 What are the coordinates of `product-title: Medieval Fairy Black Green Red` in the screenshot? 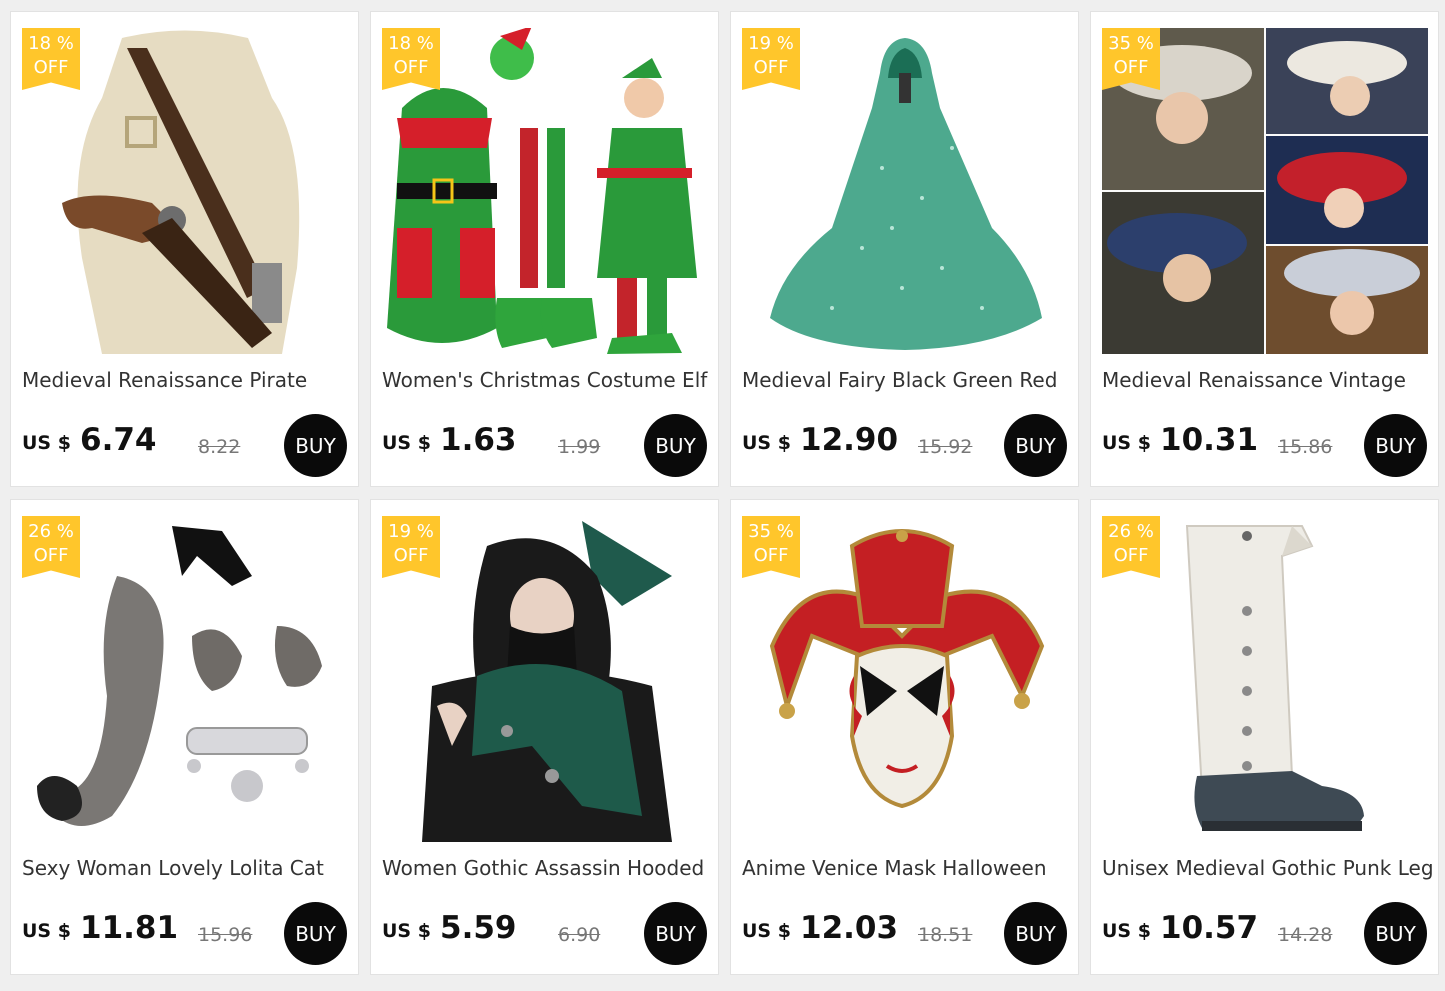 It's located at (907, 380).